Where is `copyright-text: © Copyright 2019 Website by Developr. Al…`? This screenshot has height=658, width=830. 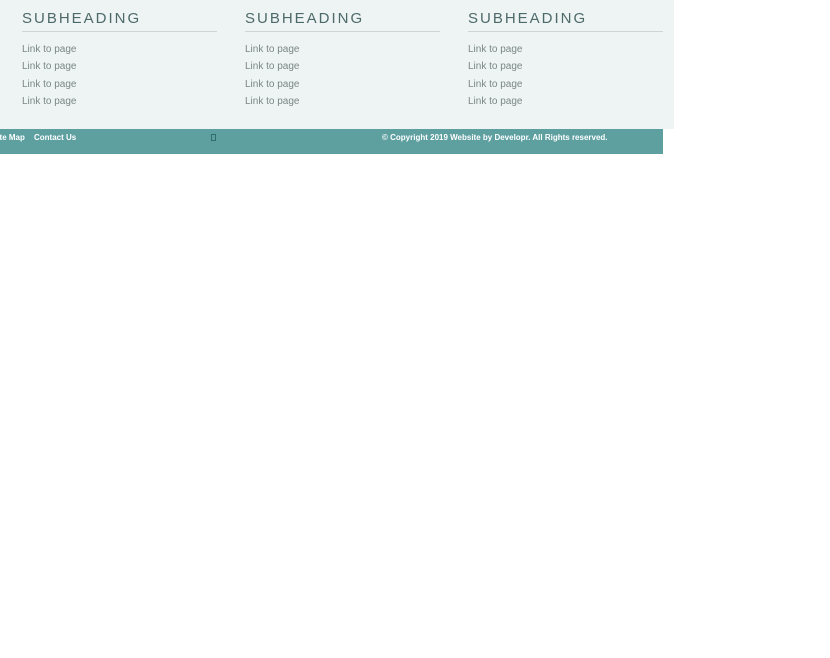
copyright-text: © Copyright 2019 Website by Developr. Al… is located at coordinates (495, 137).